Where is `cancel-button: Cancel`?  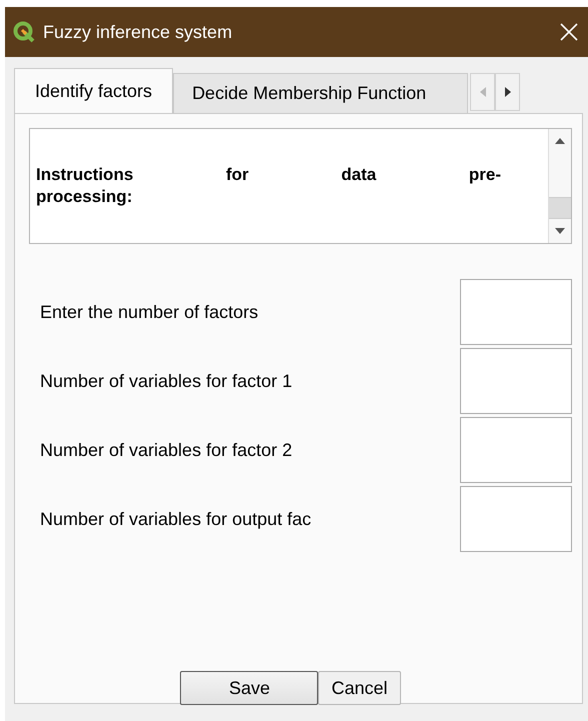 cancel-button: Cancel is located at coordinates (359, 688).